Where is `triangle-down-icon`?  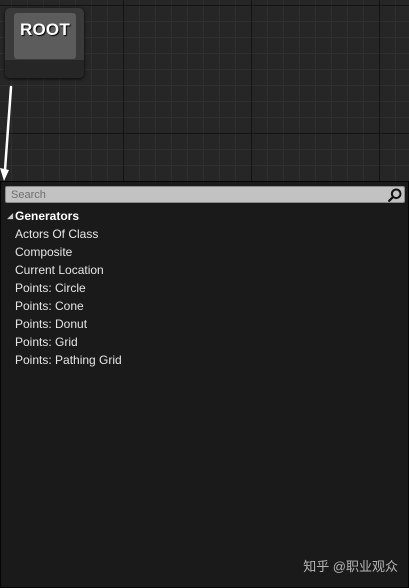 triangle-down-icon is located at coordinates (10, 216).